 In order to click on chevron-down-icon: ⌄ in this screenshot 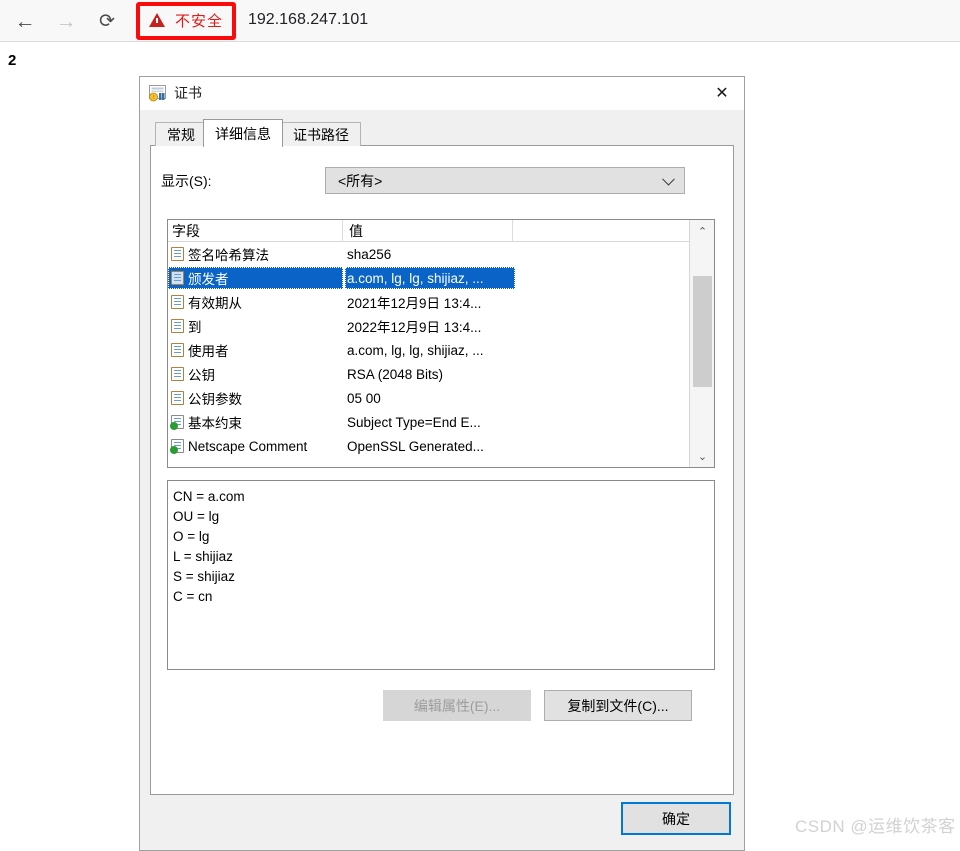, I will do `click(702, 456)`.